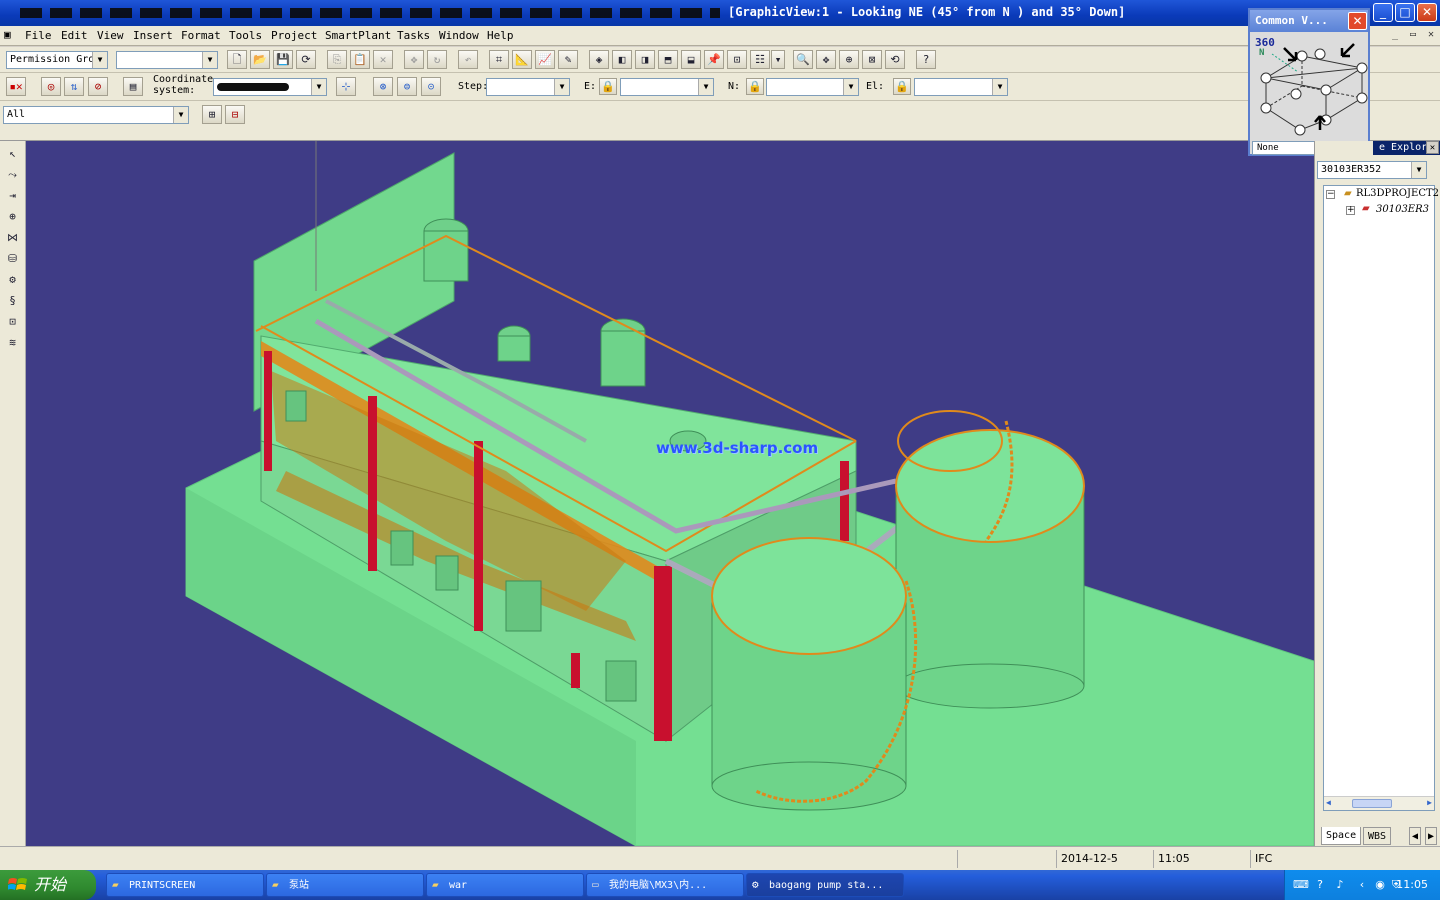  I want to click on graph-icon: 📈, so click(545, 59).